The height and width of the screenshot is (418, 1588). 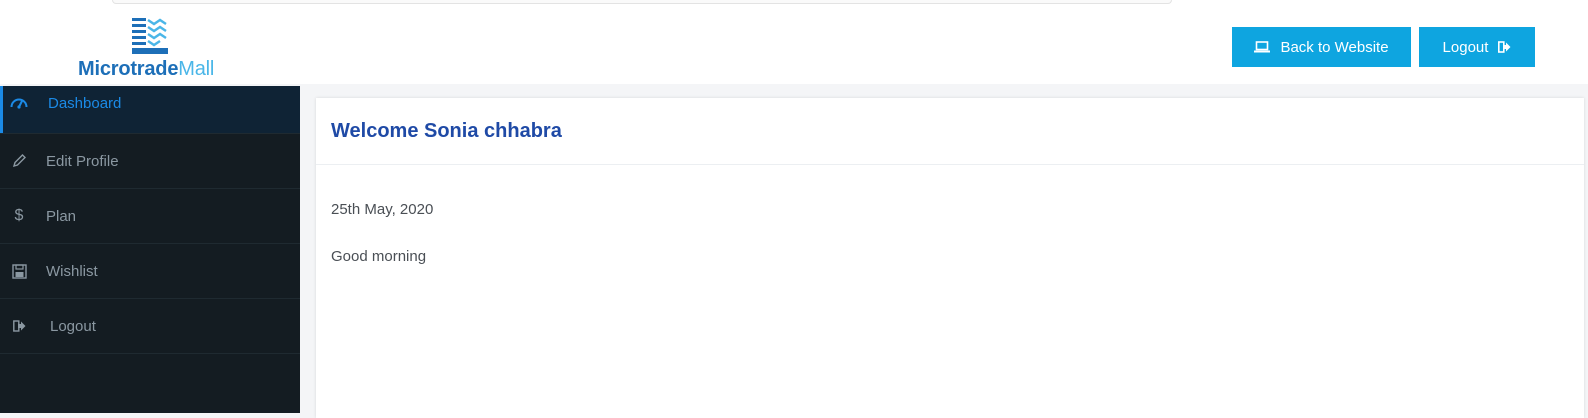 I want to click on brand-name-part2: Mall, so click(x=196, y=69).